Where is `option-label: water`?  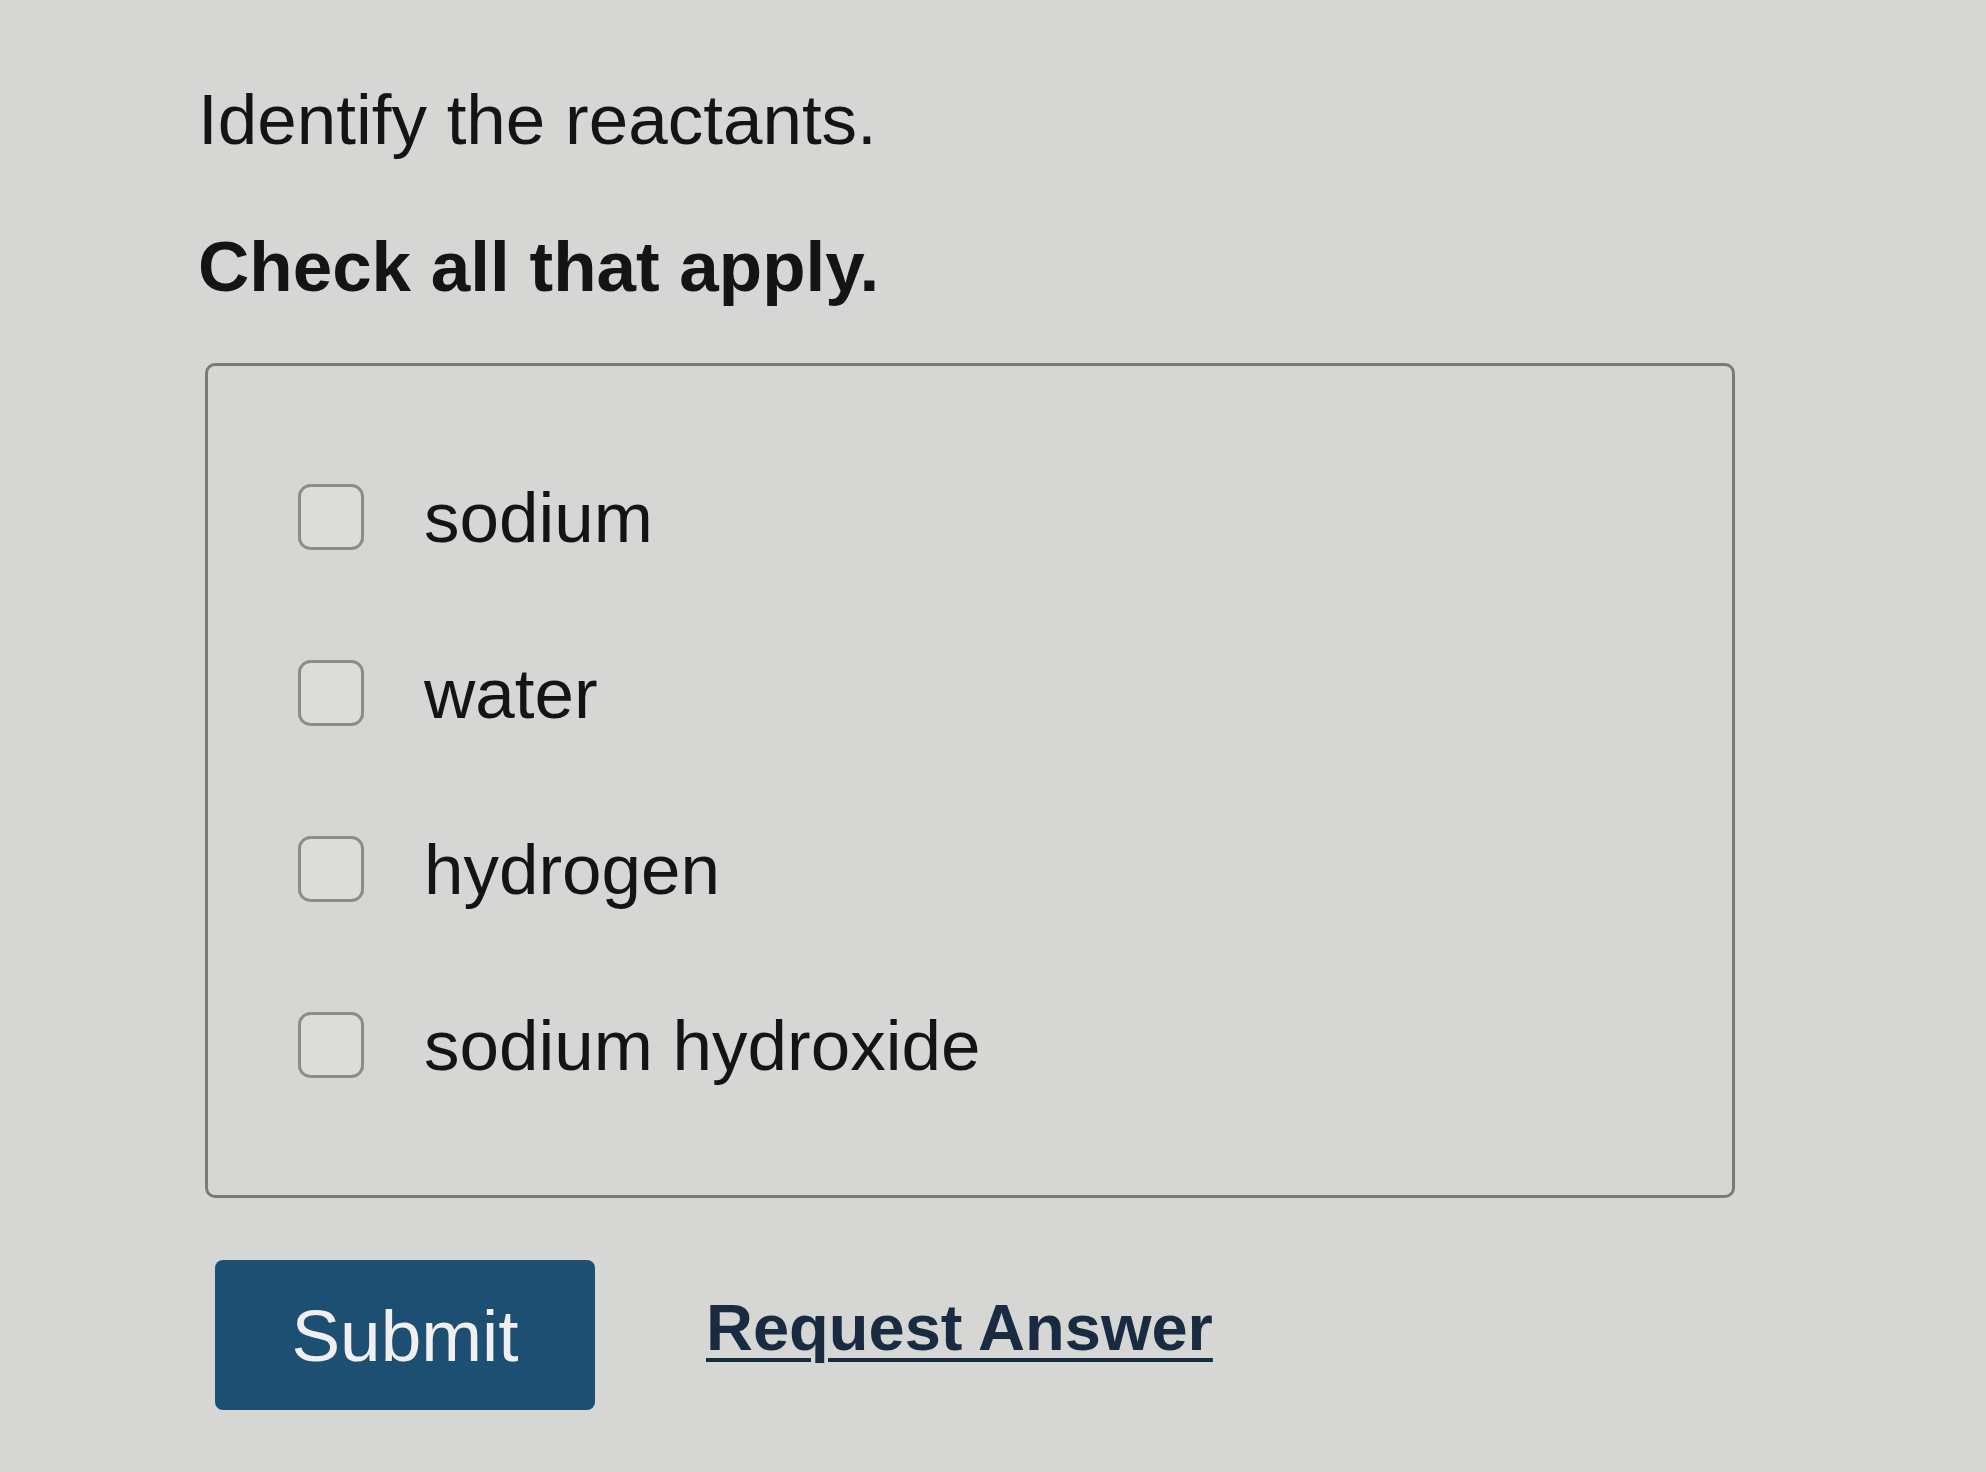 option-label: water is located at coordinates (511, 693).